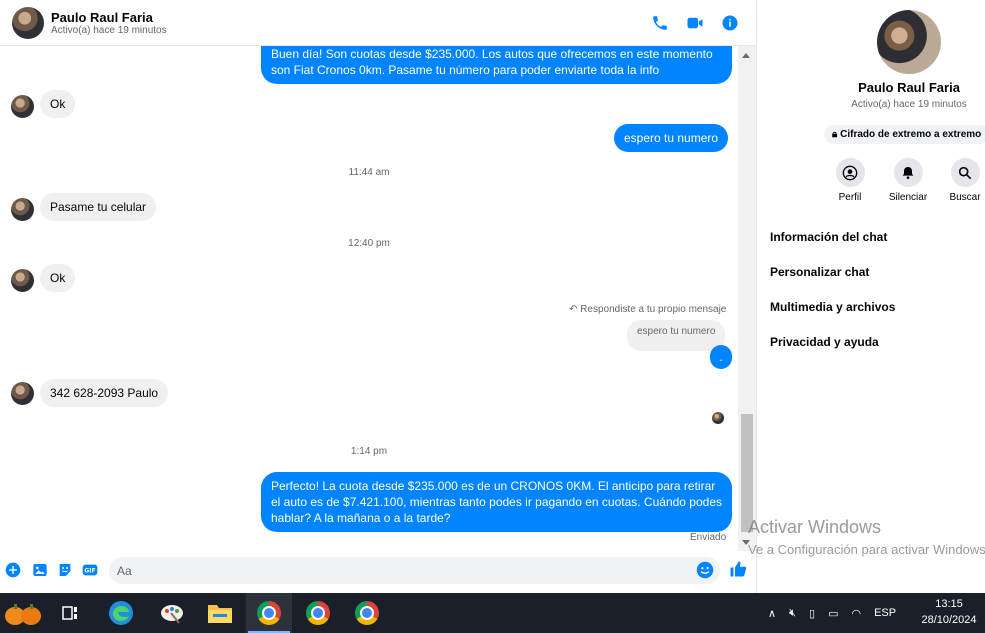 This screenshot has height=633, width=985. I want to click on seen-avatar, so click(718, 418).